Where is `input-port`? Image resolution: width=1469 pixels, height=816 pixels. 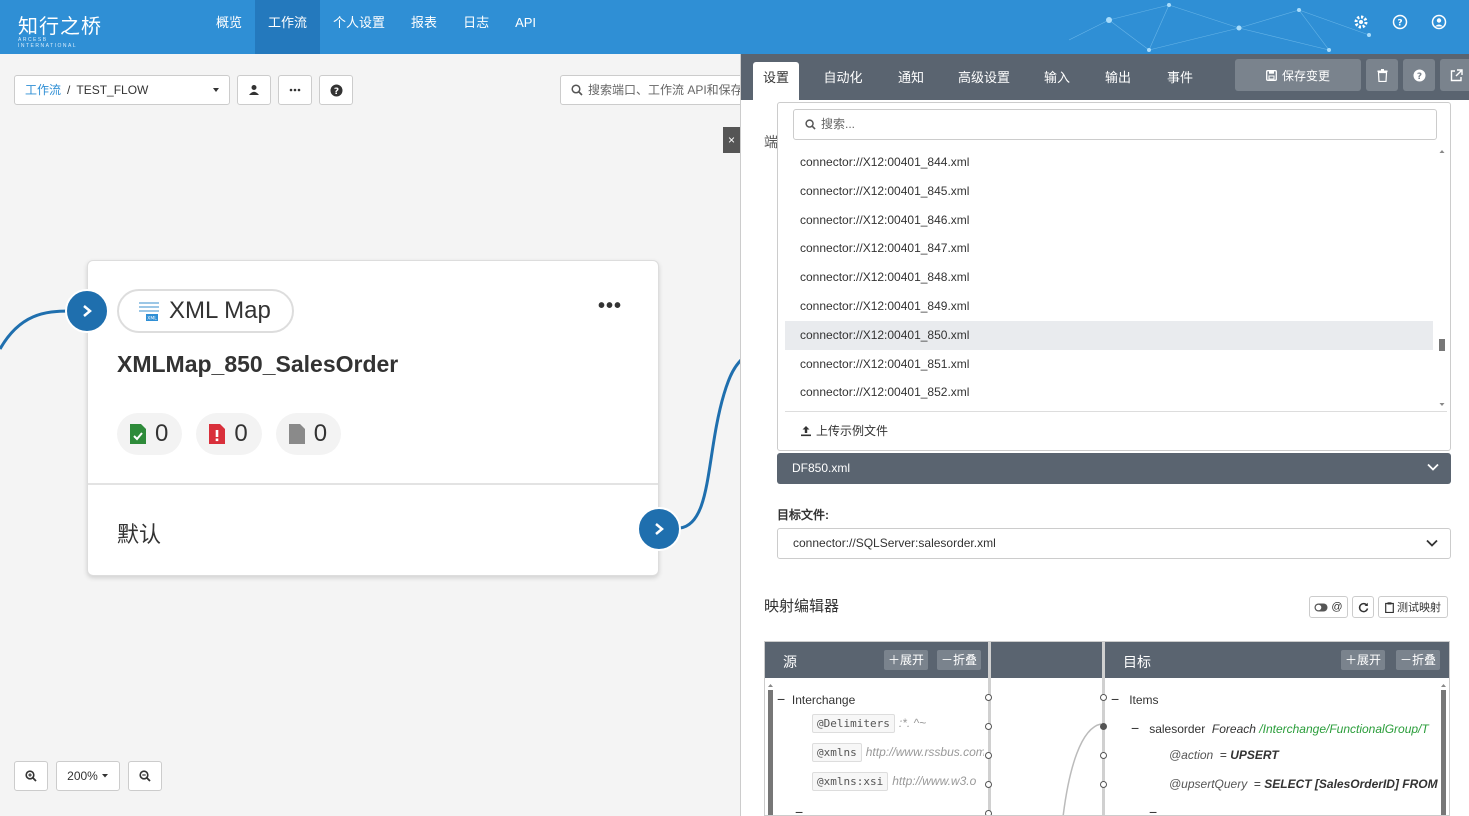
input-port is located at coordinates (87, 311).